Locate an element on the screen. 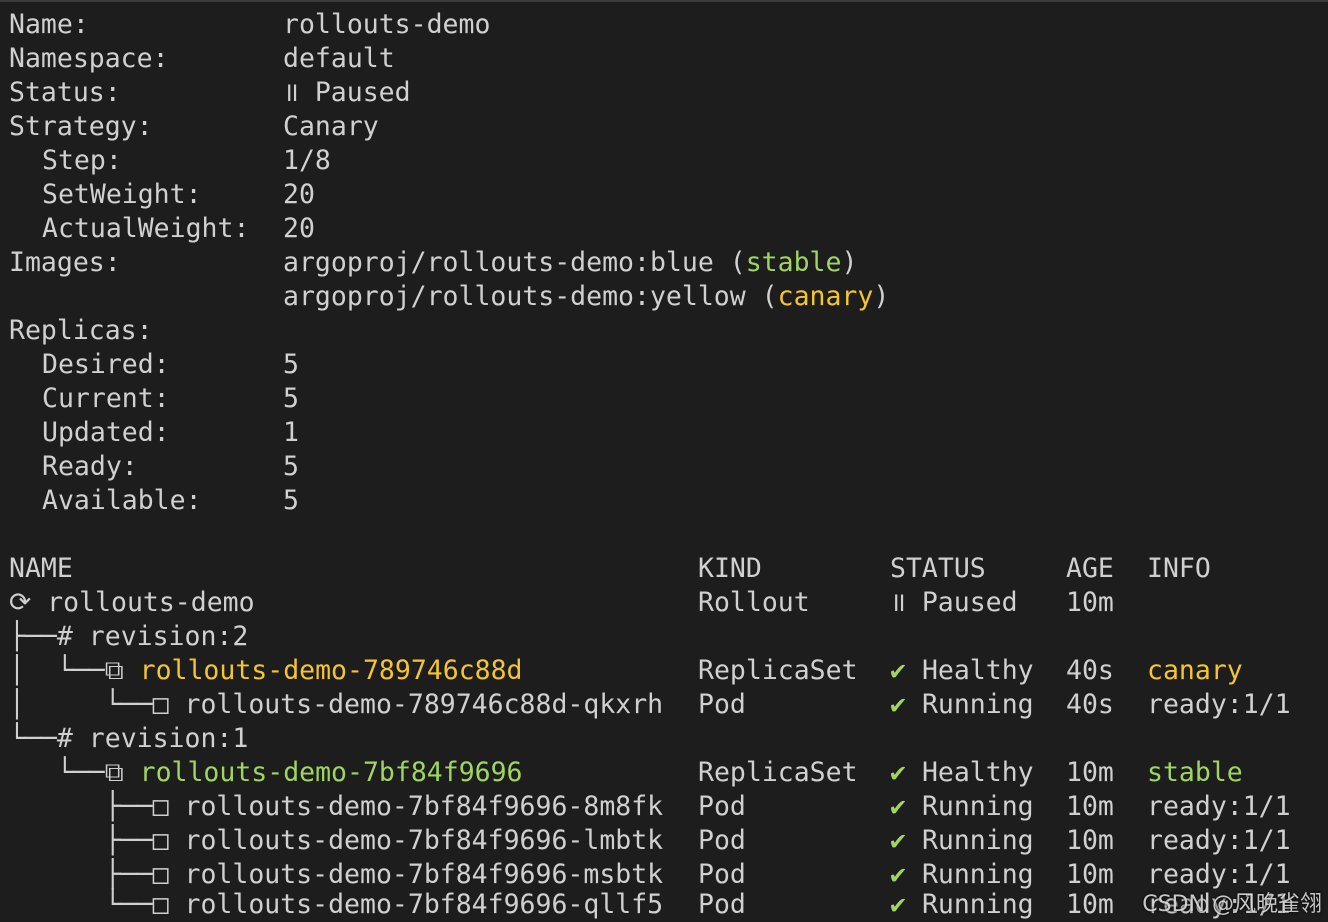 The width and height of the screenshot is (1328, 922). summary-current-line: Current: 5 is located at coordinates (149, 399).